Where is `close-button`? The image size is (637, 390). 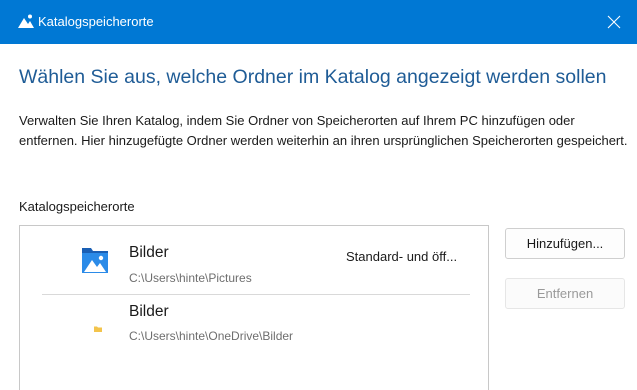
close-button is located at coordinates (614, 22).